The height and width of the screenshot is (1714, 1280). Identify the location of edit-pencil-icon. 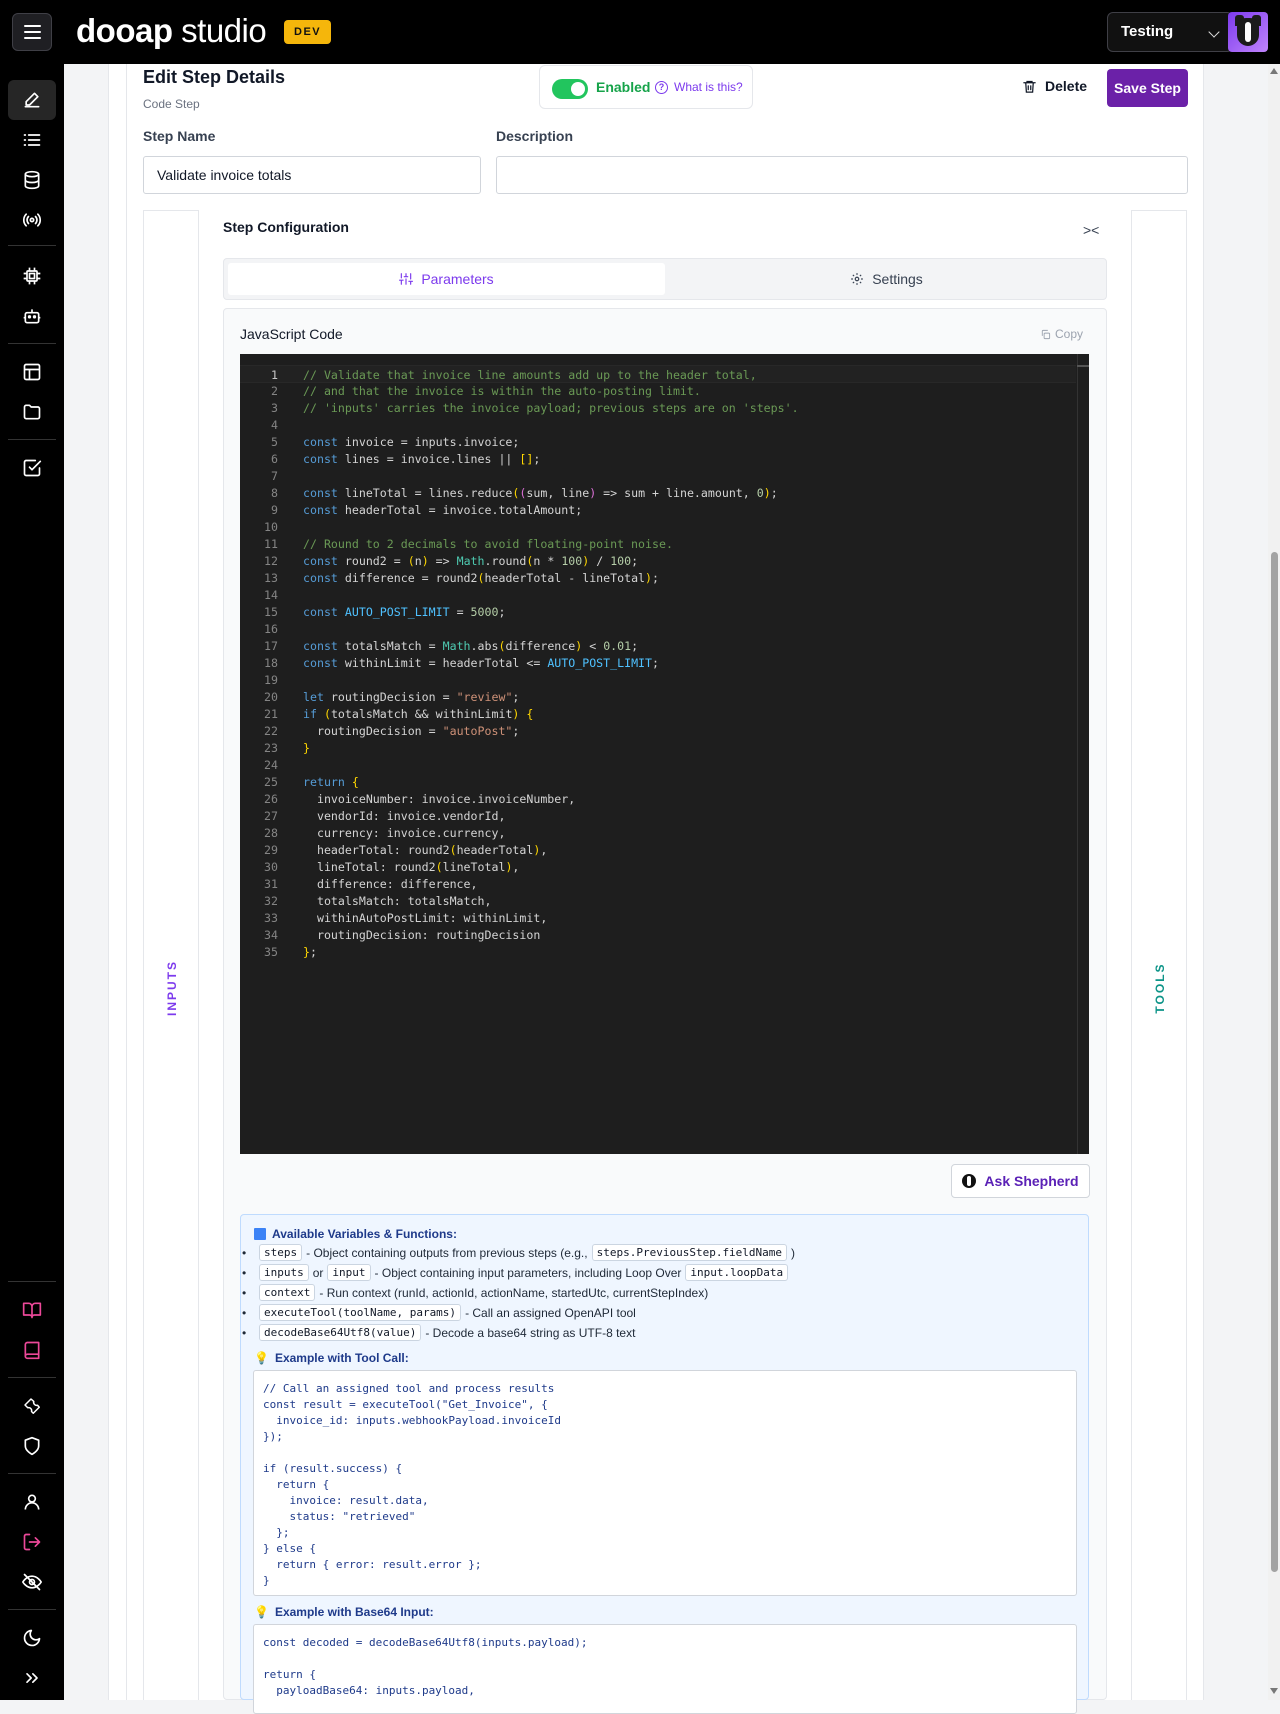
(32, 100).